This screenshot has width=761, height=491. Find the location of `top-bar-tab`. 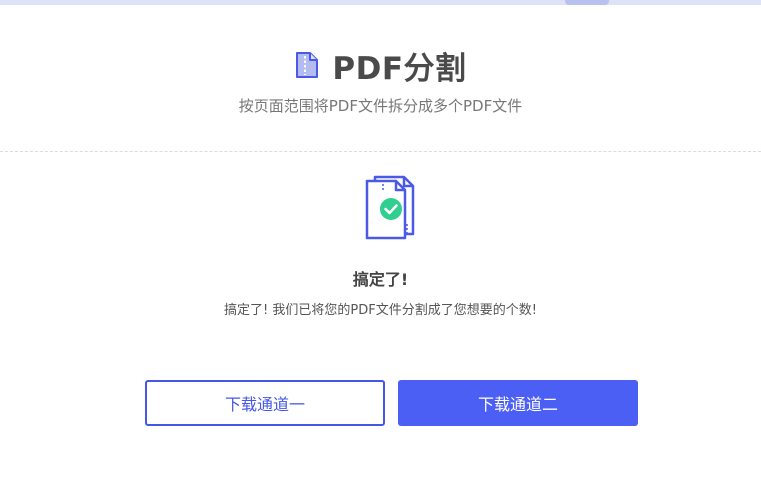

top-bar-tab is located at coordinates (587, 2).